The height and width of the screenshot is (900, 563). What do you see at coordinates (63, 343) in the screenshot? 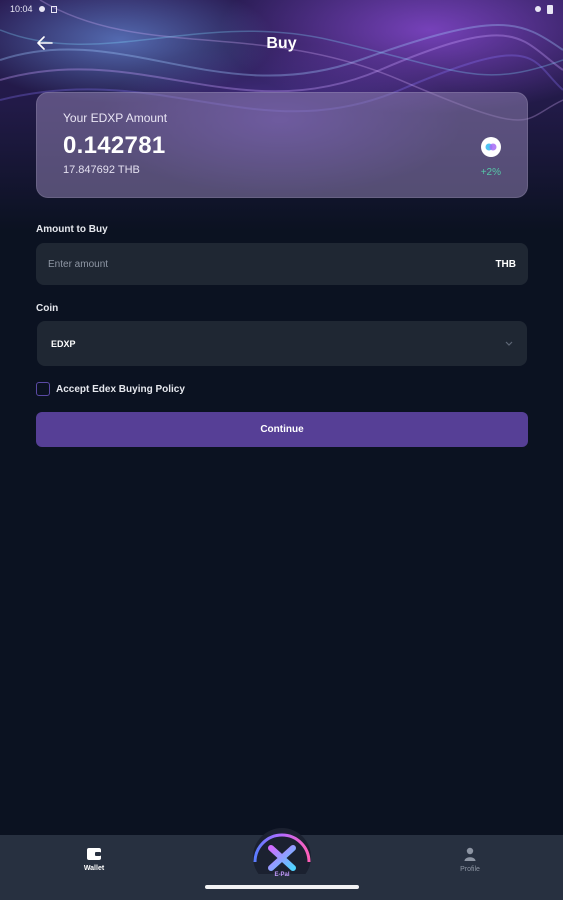
I see `coin-select-value: EDXP` at bounding box center [63, 343].